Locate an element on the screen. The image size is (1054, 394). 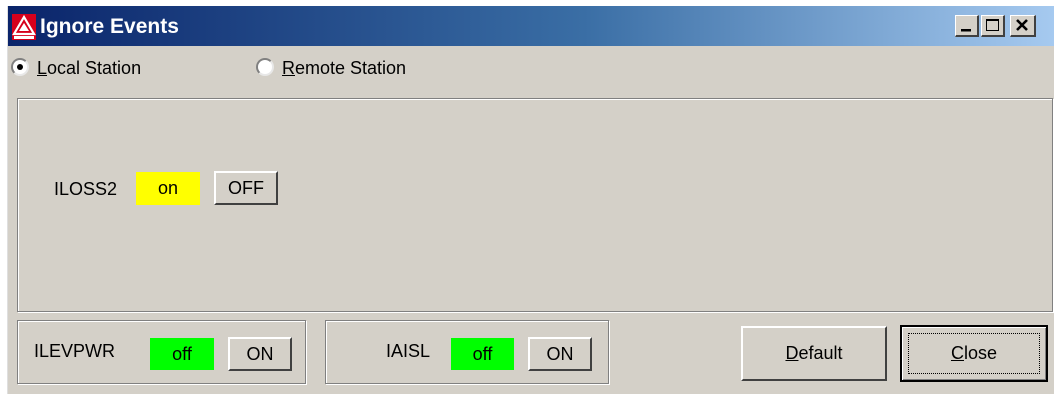
iloss2-label: ILOSS2 is located at coordinates (86, 189).